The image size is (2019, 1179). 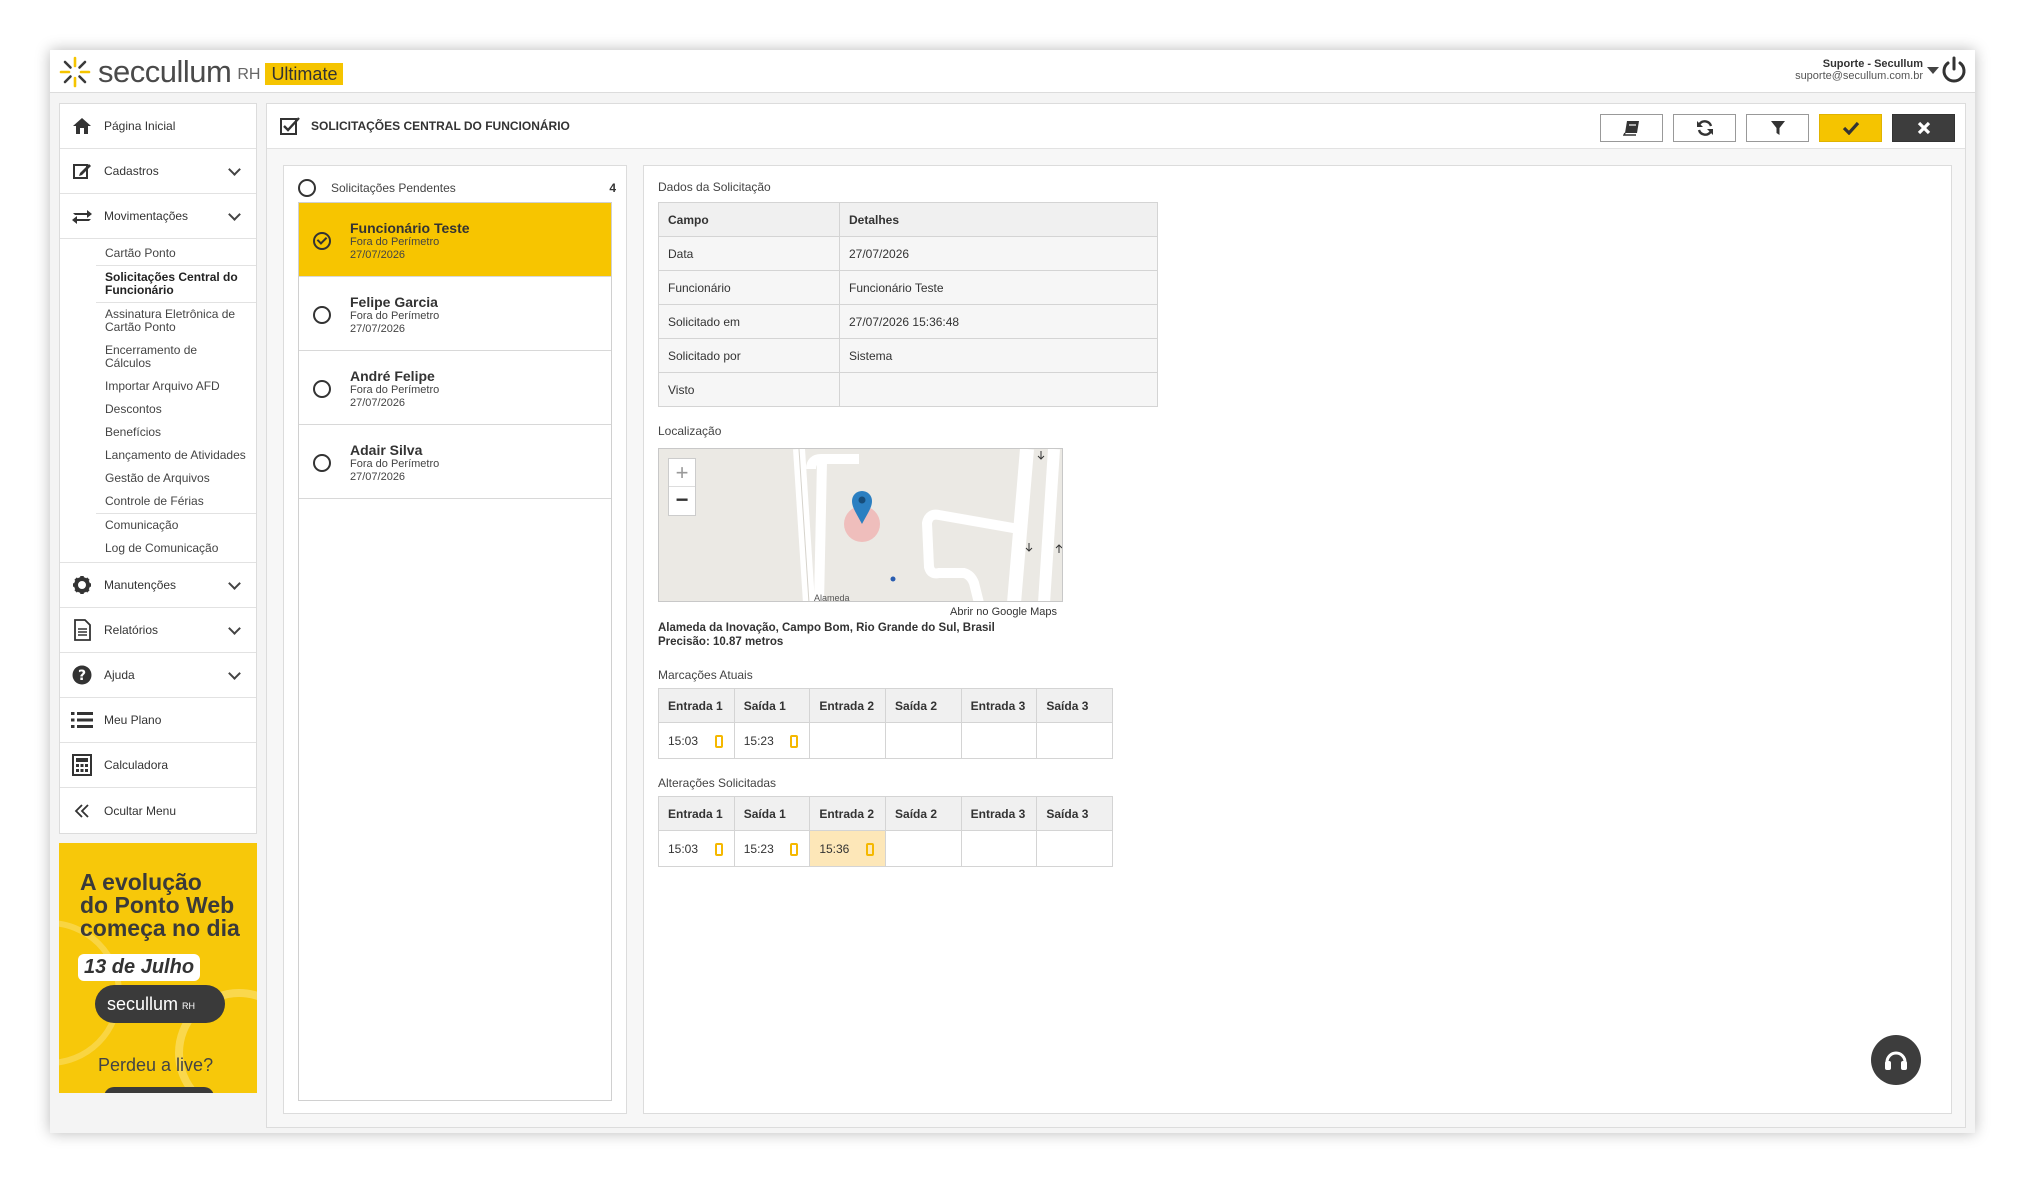 What do you see at coordinates (82, 216) in the screenshot?
I see `exchange-icon` at bounding box center [82, 216].